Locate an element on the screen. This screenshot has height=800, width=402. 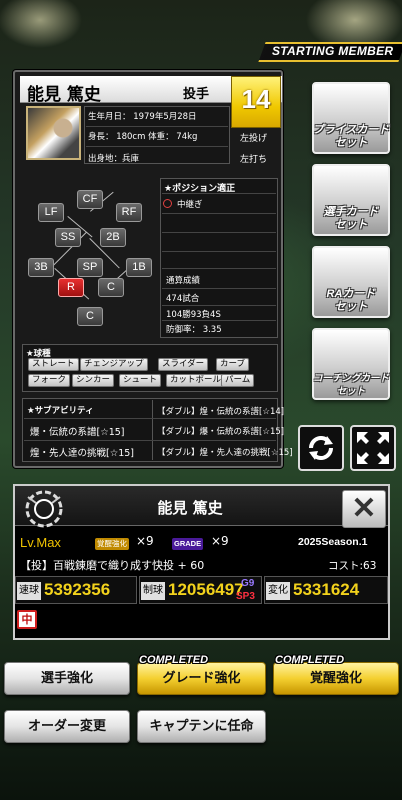
stat-break-value: 5331624 is located at coordinates (326, 589).